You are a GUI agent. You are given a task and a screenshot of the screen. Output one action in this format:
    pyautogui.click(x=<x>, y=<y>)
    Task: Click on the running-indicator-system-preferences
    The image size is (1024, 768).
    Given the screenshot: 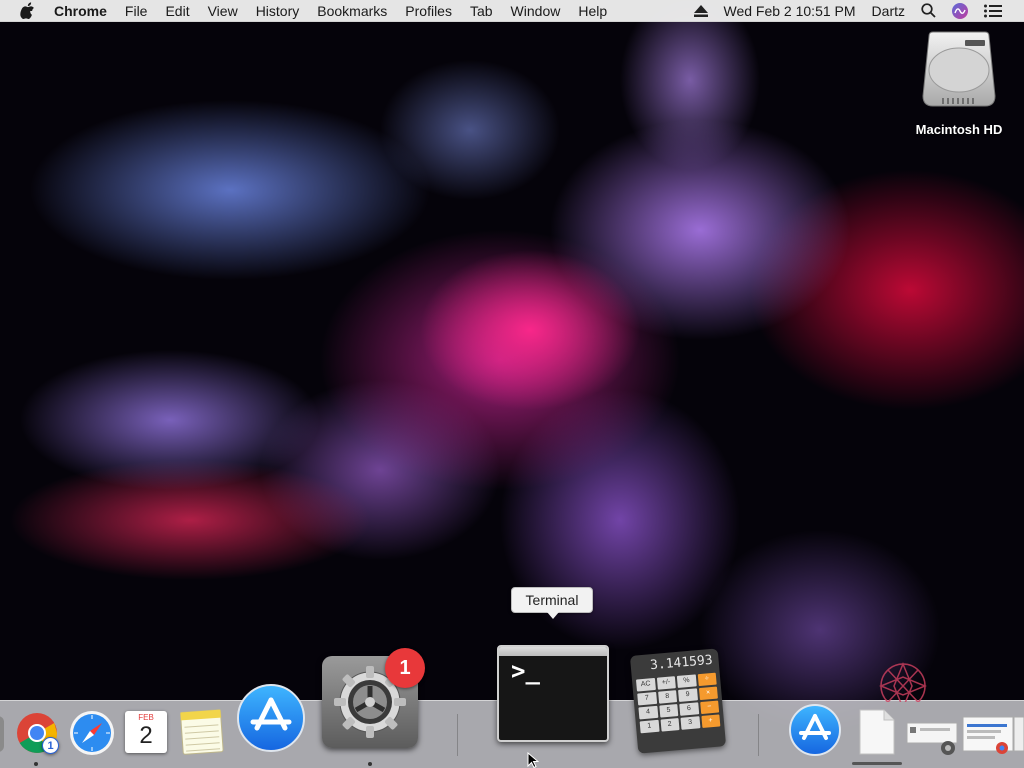 What is the action you would take?
    pyautogui.click(x=370, y=764)
    